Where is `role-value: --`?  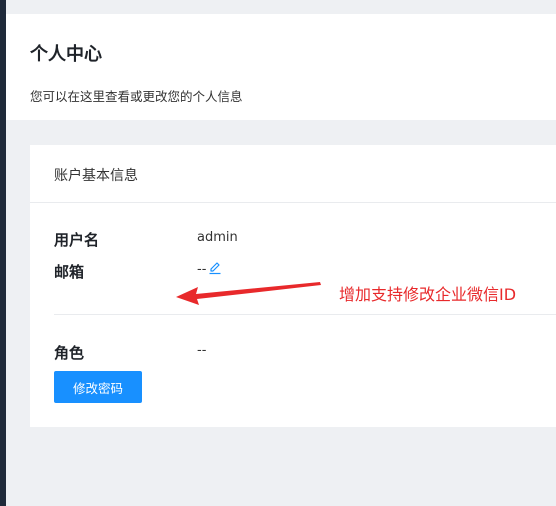 role-value: -- is located at coordinates (202, 350).